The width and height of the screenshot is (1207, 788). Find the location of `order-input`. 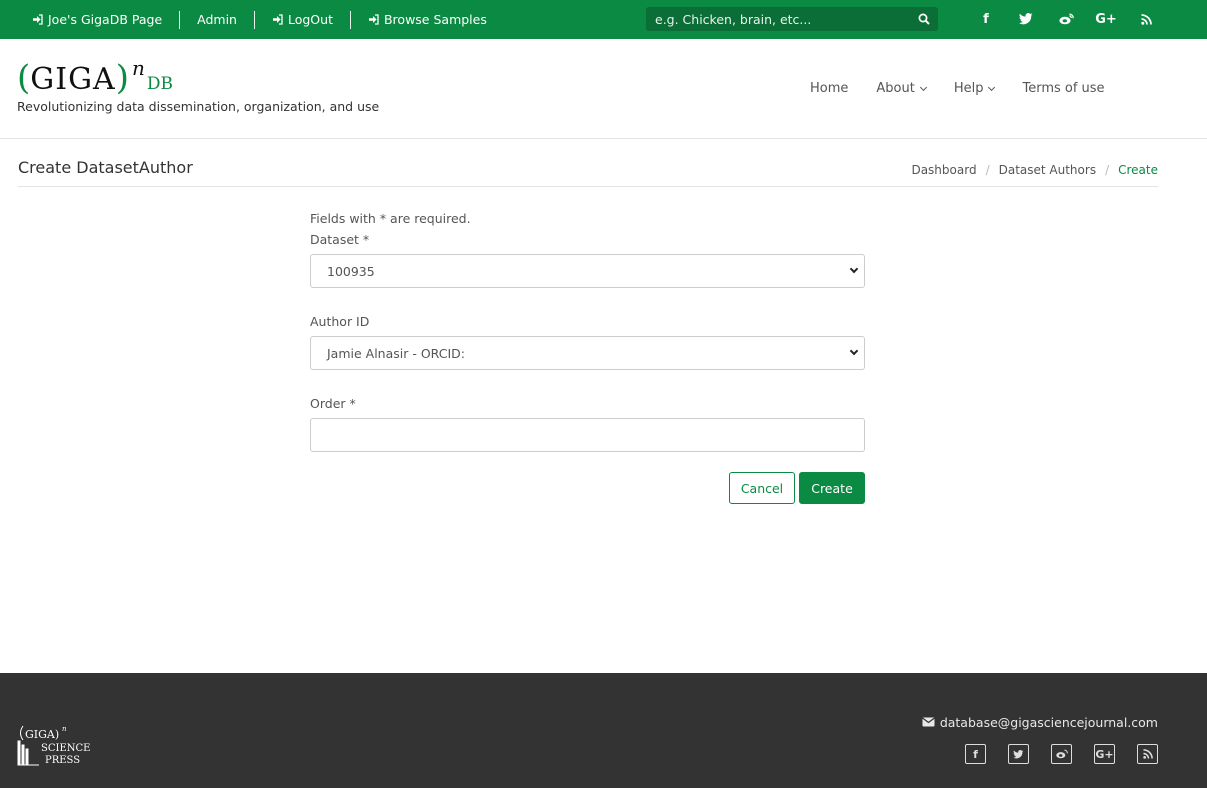

order-input is located at coordinates (587, 435).